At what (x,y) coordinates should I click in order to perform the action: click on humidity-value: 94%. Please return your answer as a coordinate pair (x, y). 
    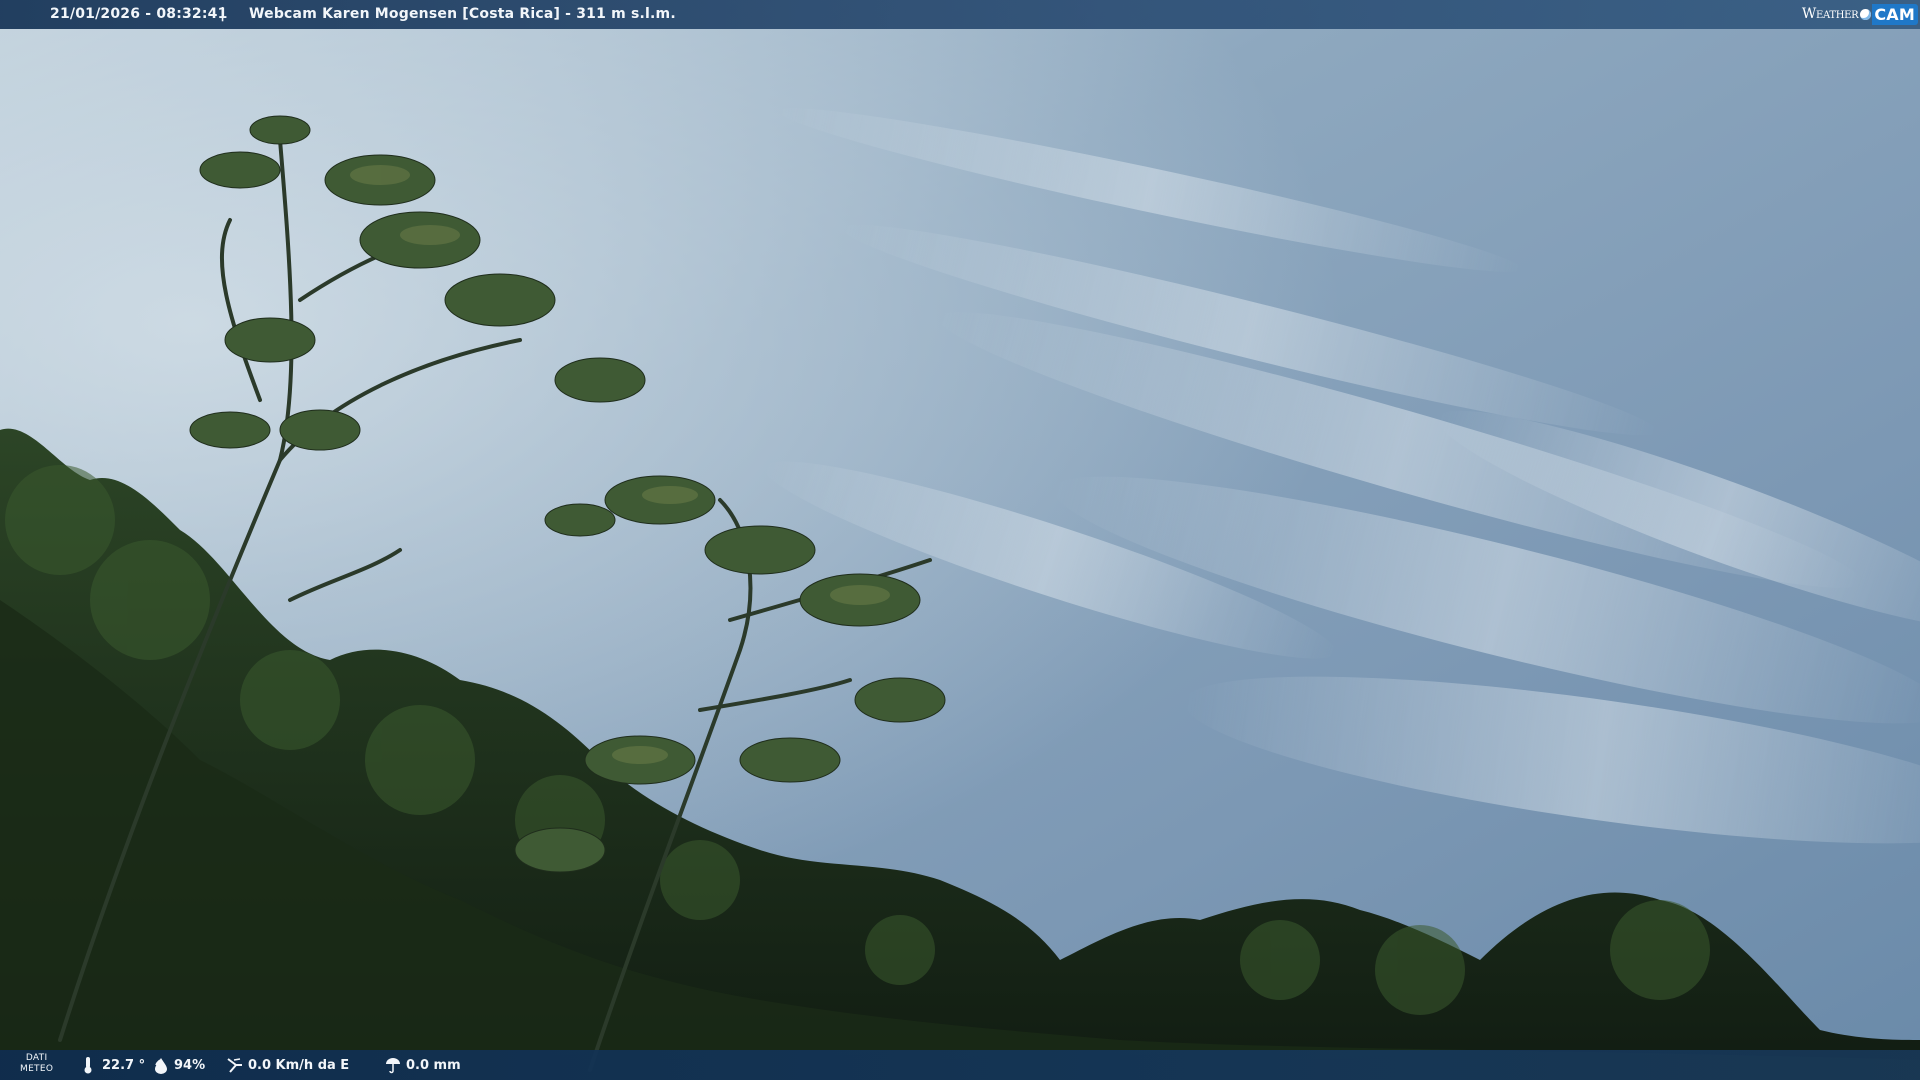
    Looking at the image, I should click on (190, 1065).